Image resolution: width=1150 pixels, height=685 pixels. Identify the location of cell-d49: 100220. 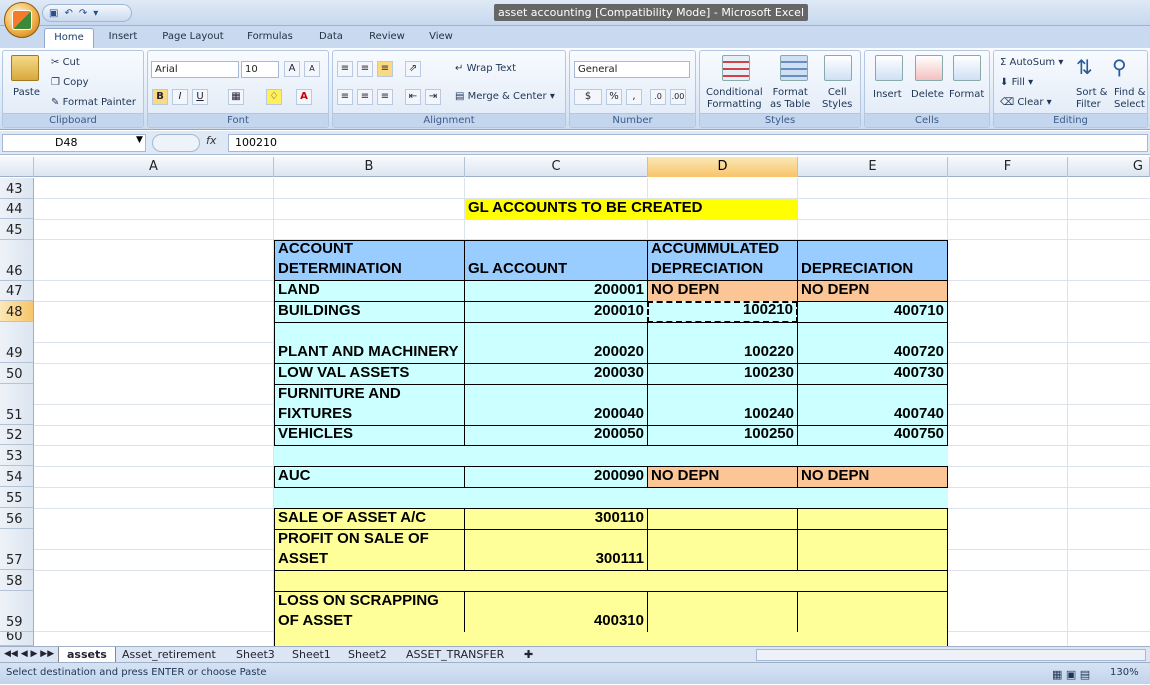
(722, 343).